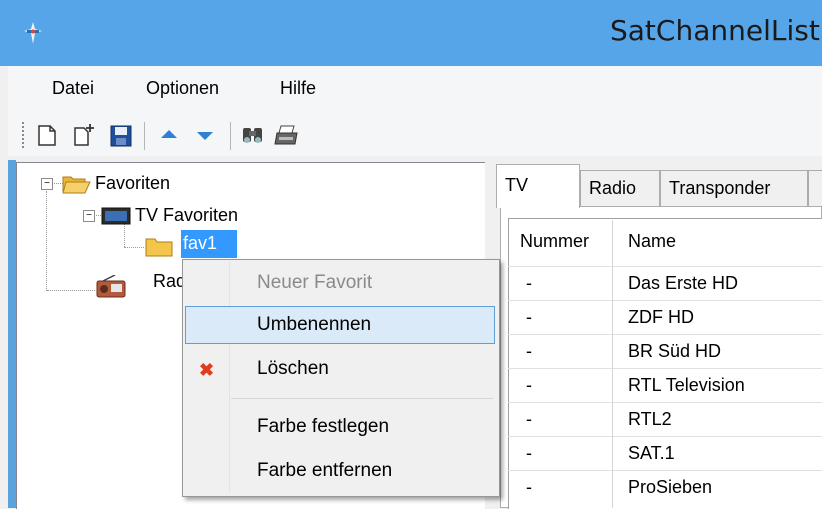 This screenshot has height=509, width=822. I want to click on column-header-nummer: Nummer, so click(554, 241).